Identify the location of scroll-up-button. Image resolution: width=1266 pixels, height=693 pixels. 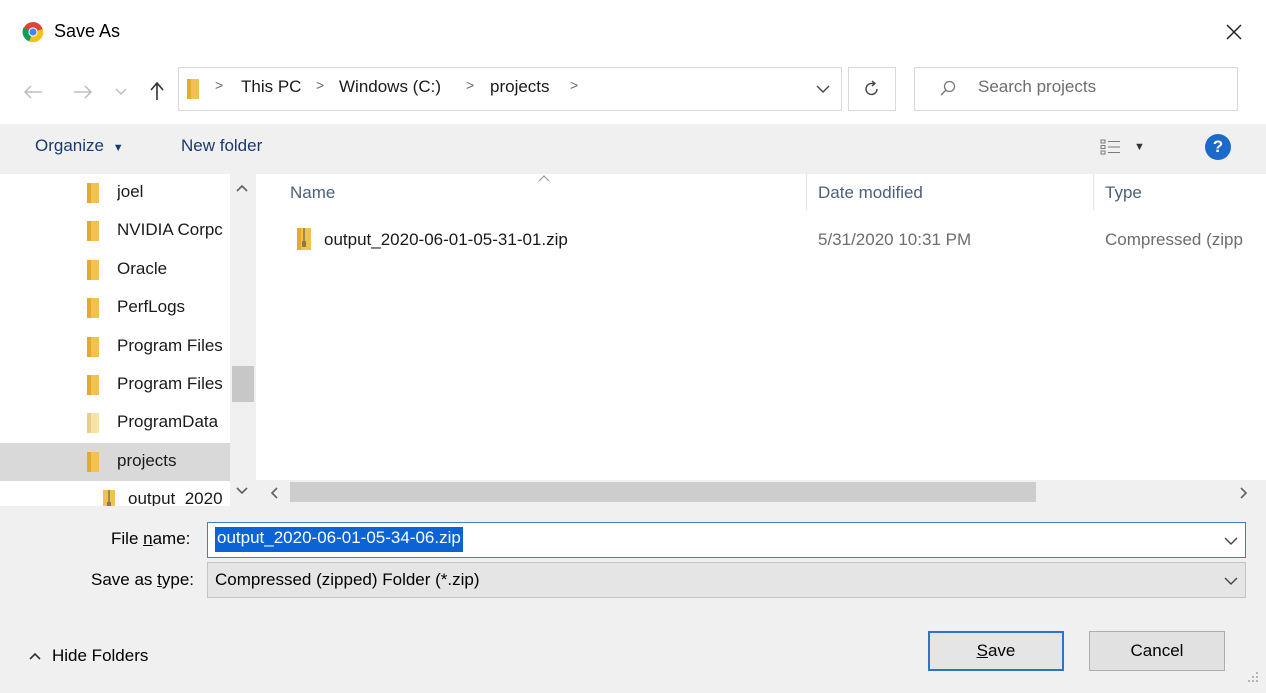
(242, 188).